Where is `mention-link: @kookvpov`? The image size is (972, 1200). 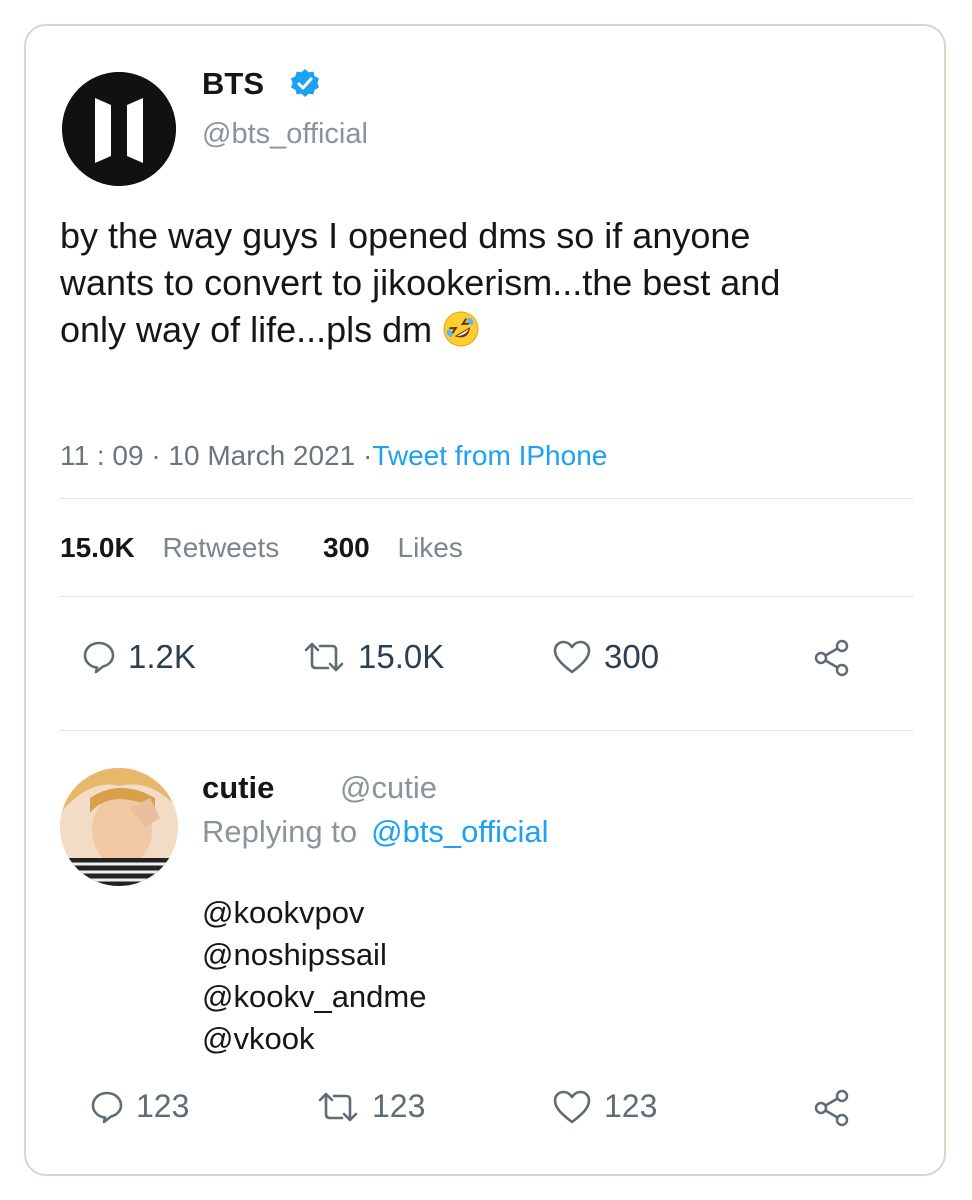 mention-link: @kookvpov is located at coordinates (314, 913).